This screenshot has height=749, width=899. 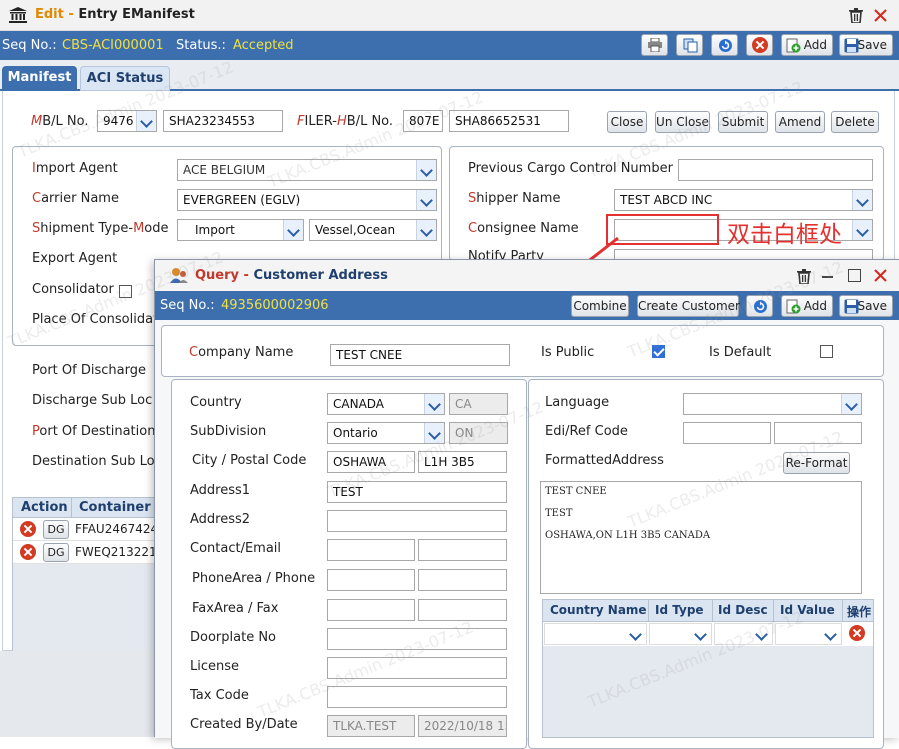 I want to click on country-select: CANADA, so click(x=386, y=404).